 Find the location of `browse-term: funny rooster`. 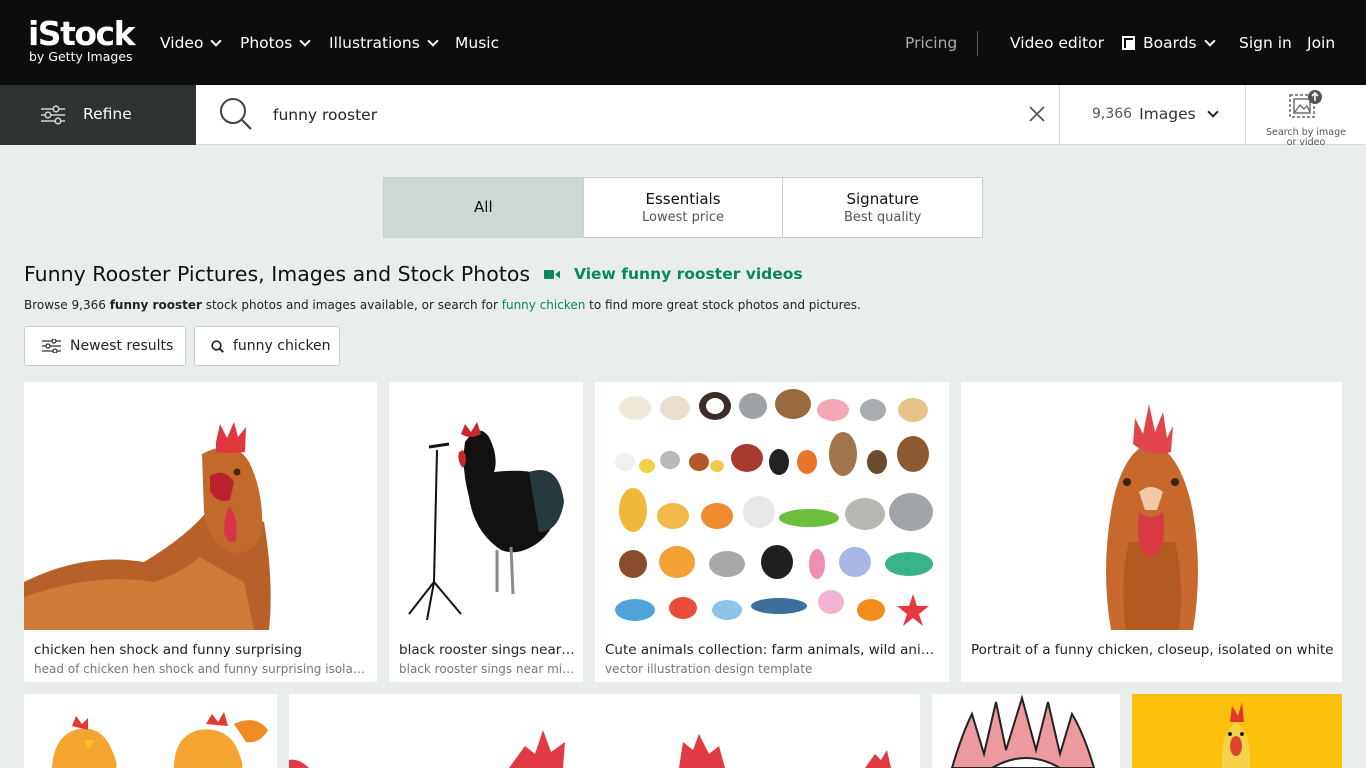

browse-term: funny rooster is located at coordinates (155, 305).